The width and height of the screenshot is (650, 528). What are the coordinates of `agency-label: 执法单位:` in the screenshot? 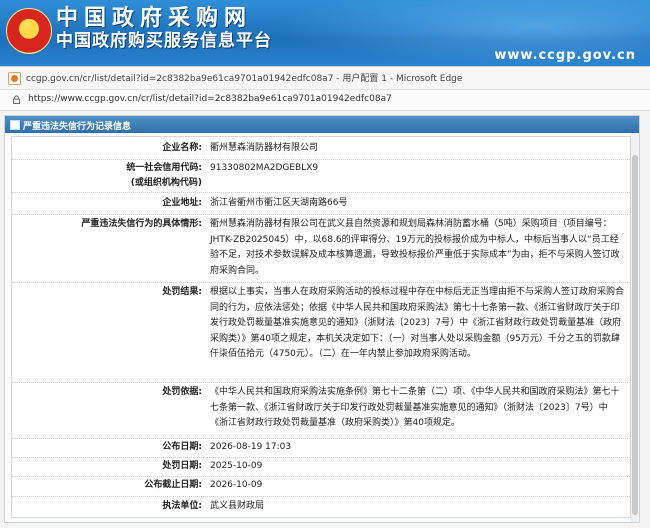 It's located at (182, 506).